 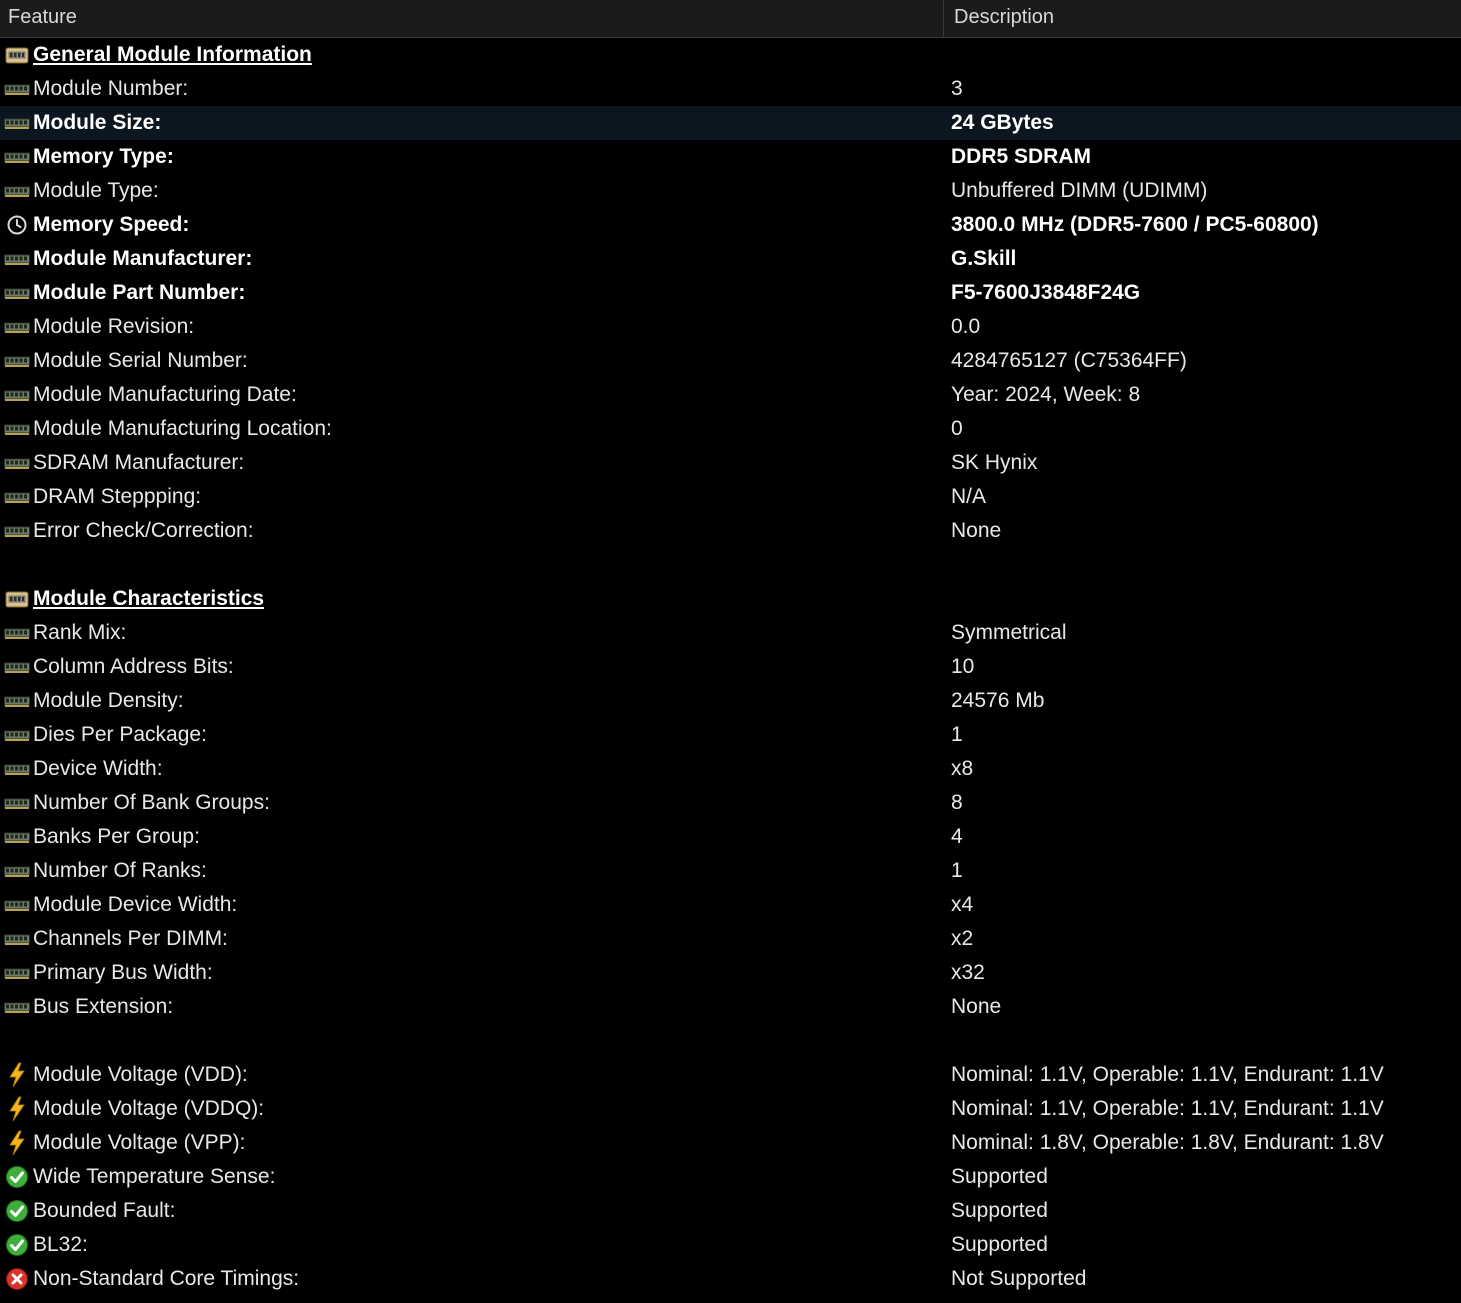 I want to click on row-dram-steppping: DRAM Steppping: N/A, so click(x=730, y=497).